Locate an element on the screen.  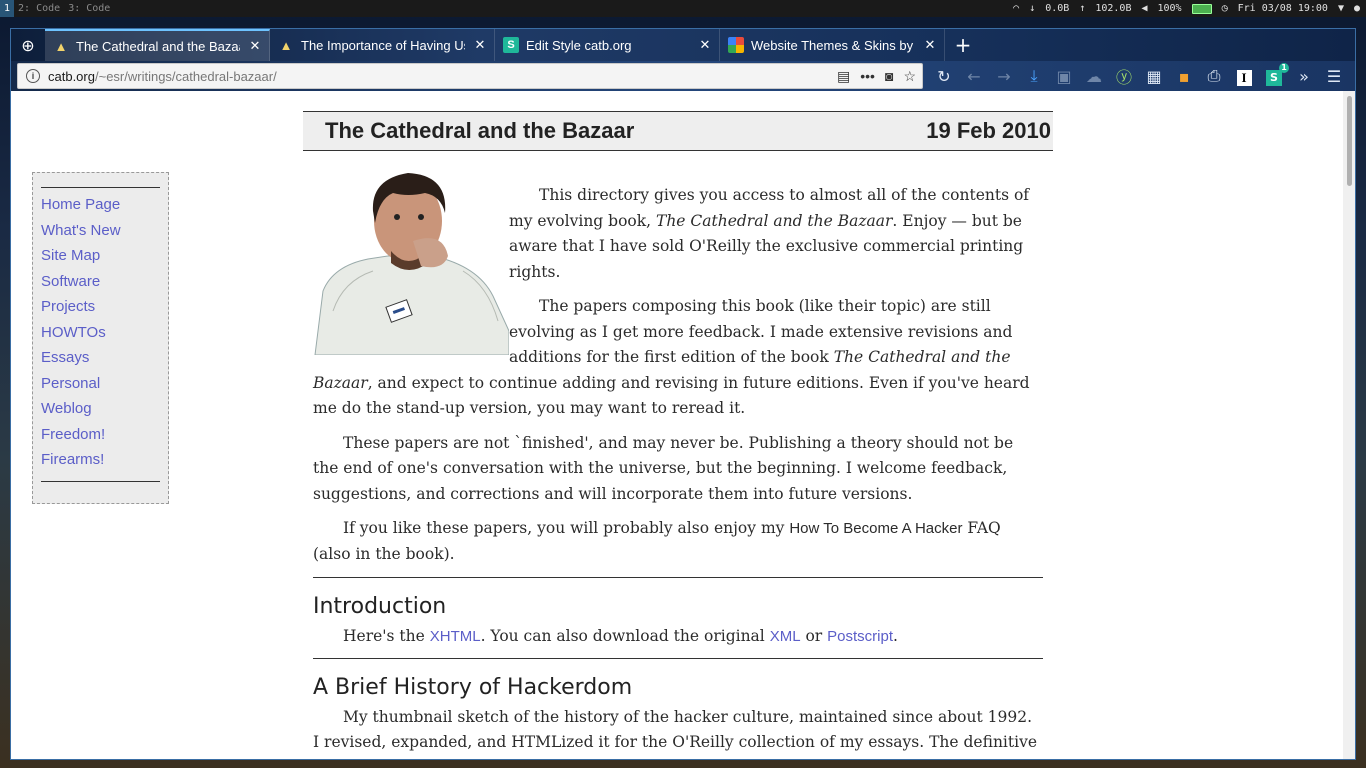
calendar-icon: ▦ is located at coordinates (1154, 76).